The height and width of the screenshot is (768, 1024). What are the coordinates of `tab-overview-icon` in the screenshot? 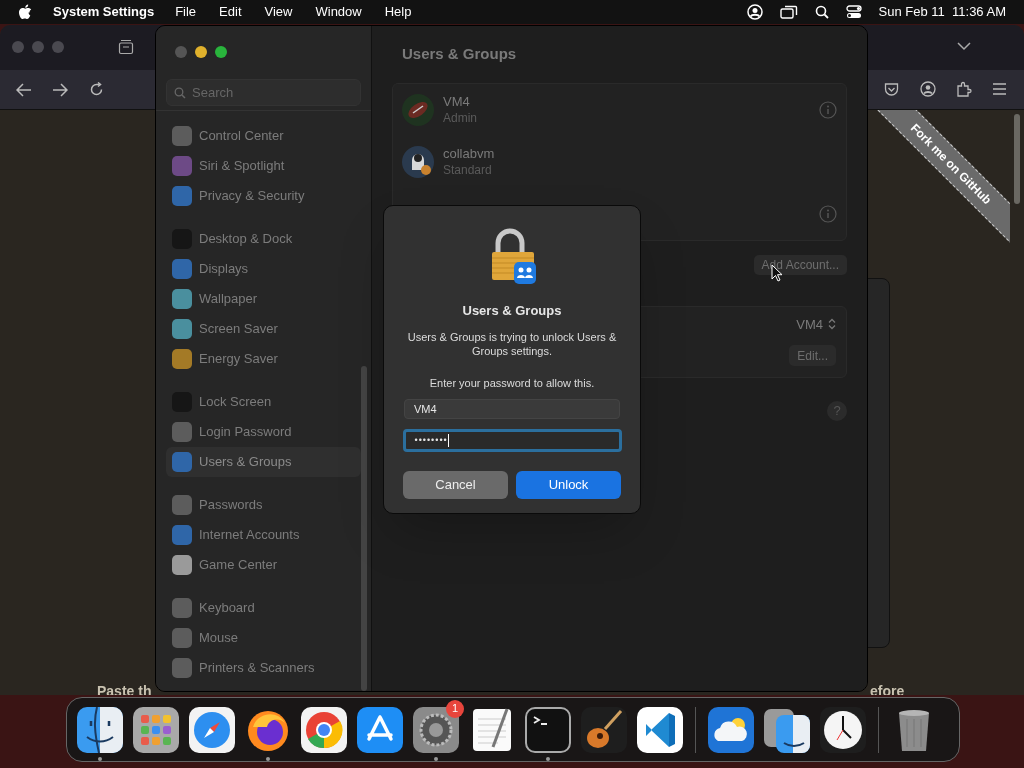 It's located at (126, 47).